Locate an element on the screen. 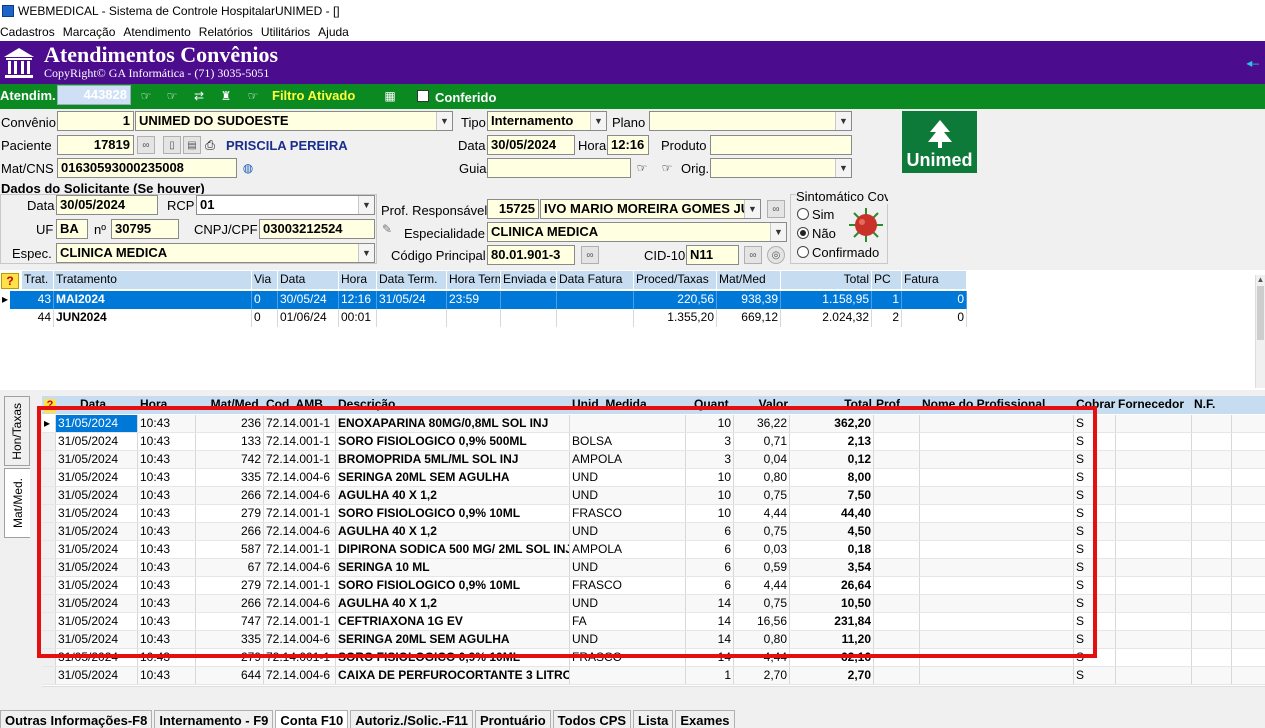  menu-relatorios: Relatórios is located at coordinates (226, 32).